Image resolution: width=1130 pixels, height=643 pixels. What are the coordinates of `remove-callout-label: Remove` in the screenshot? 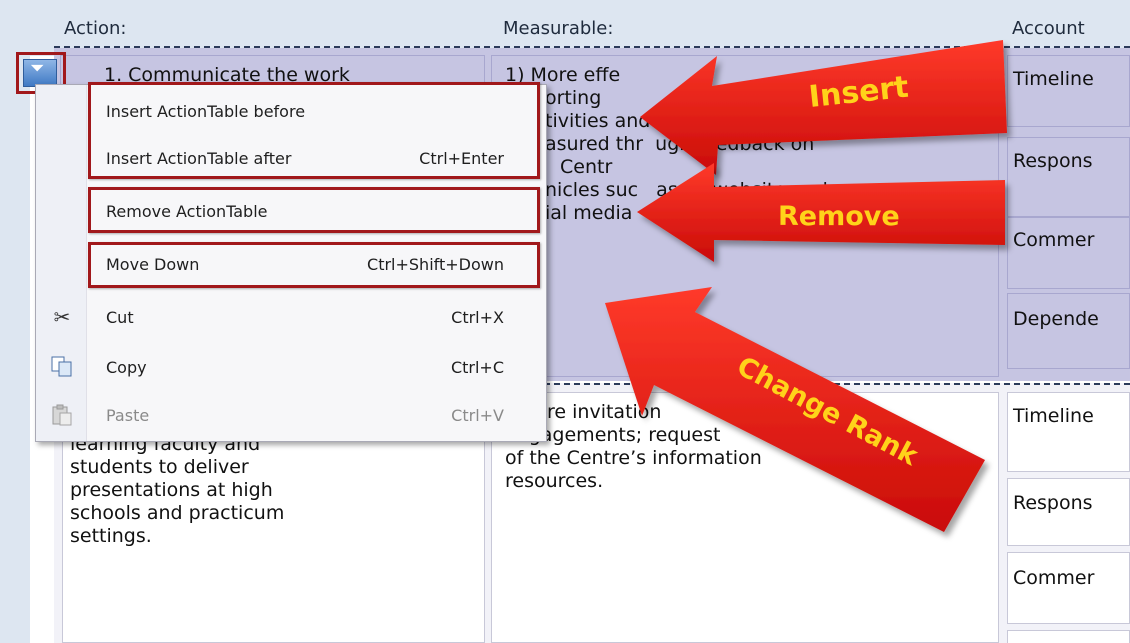 It's located at (839, 216).